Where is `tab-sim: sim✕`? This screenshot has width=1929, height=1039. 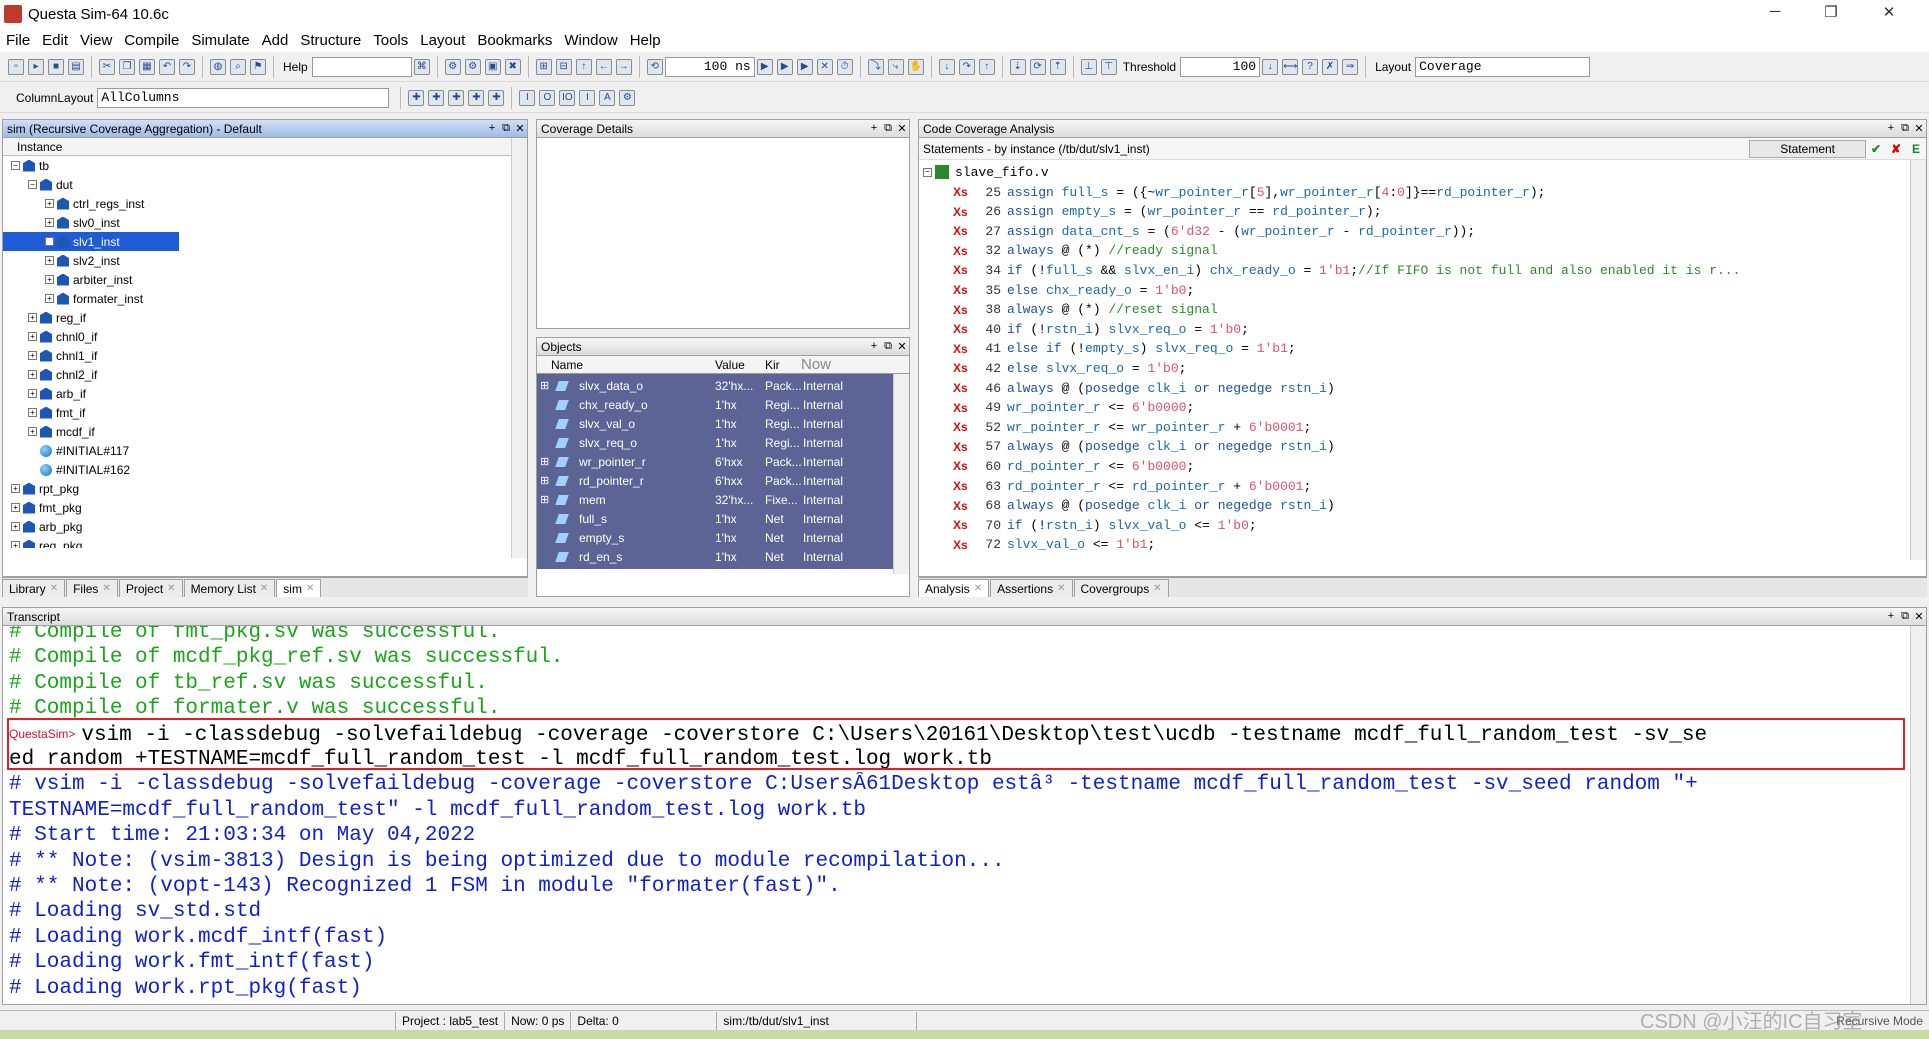 tab-sim: sim✕ is located at coordinates (298, 588).